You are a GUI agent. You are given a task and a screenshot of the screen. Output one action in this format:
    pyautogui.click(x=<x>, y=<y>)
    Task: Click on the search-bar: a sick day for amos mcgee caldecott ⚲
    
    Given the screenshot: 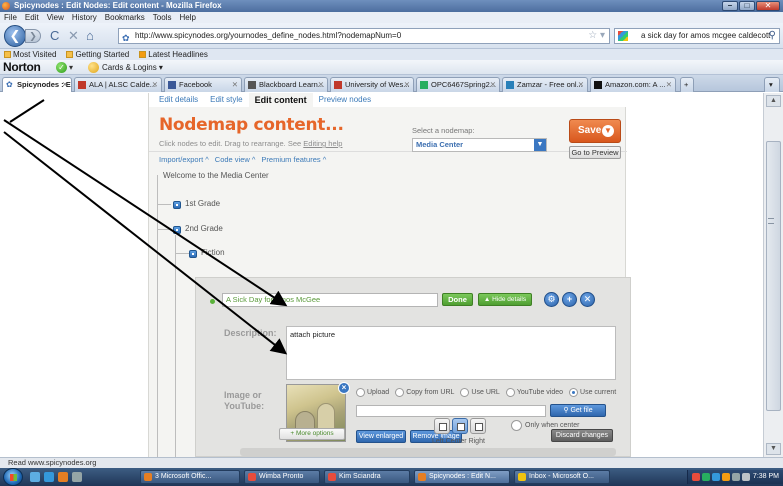 What is the action you would take?
    pyautogui.click(x=697, y=36)
    